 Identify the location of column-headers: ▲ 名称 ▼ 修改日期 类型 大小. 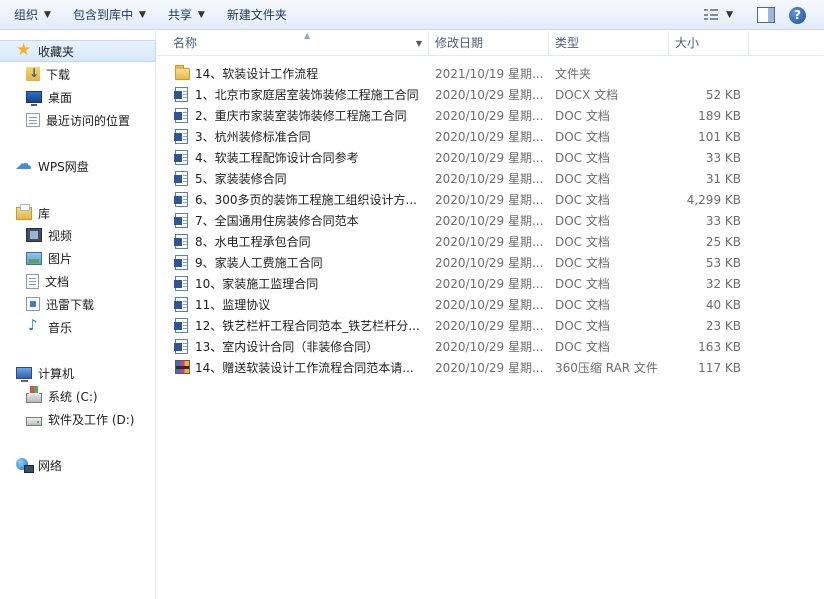
(490, 43).